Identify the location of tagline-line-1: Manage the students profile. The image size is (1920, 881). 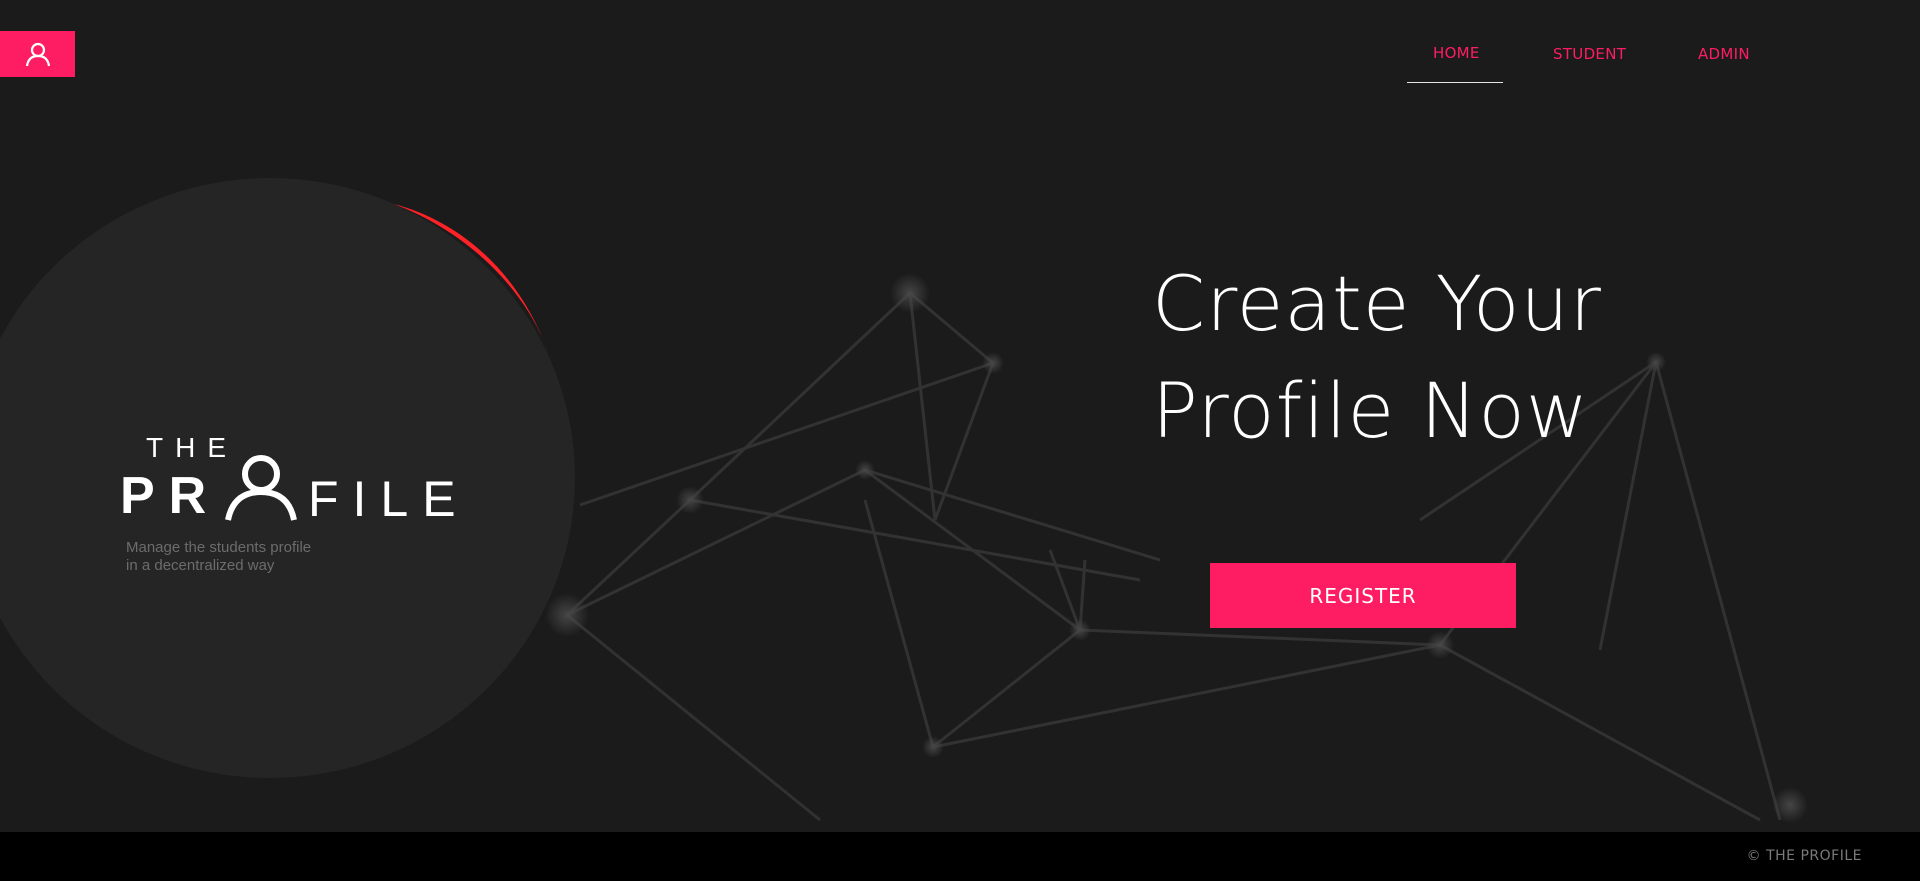
(219, 547).